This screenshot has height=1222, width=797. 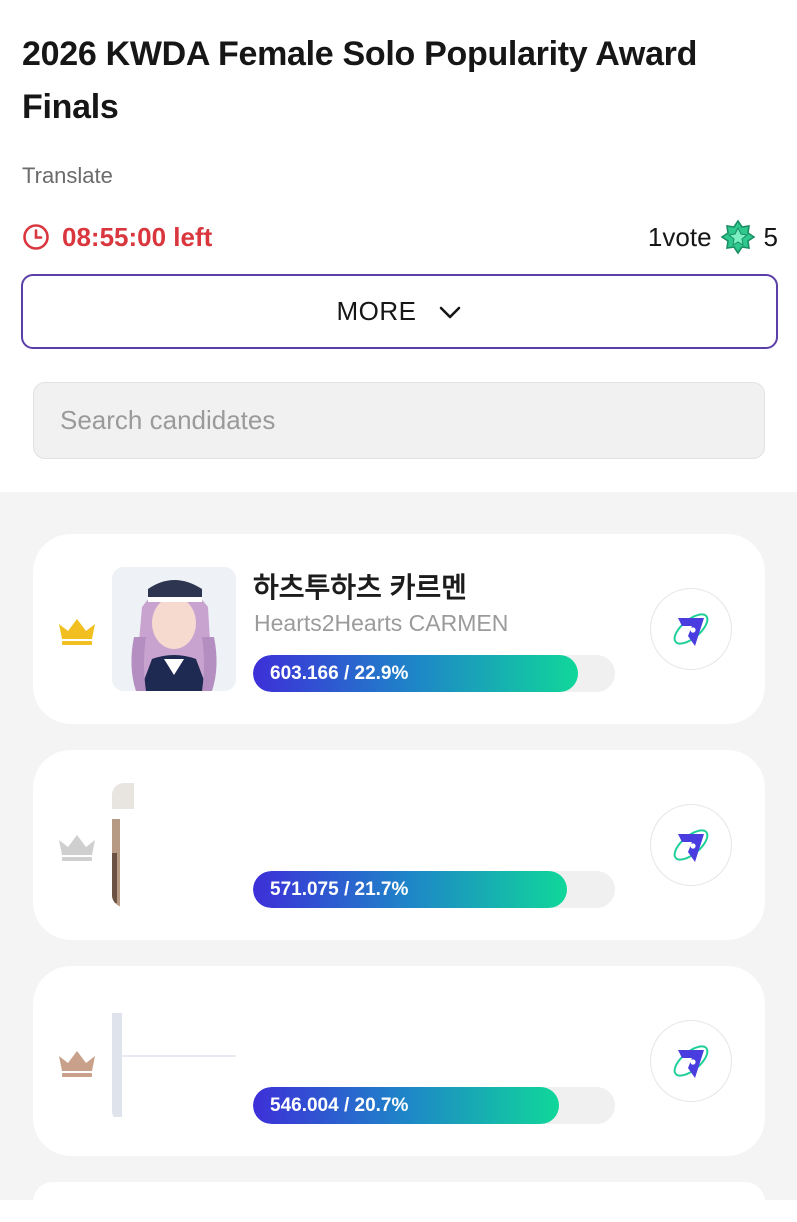 What do you see at coordinates (399, 1202) in the screenshot?
I see `candidate-card-partial` at bounding box center [399, 1202].